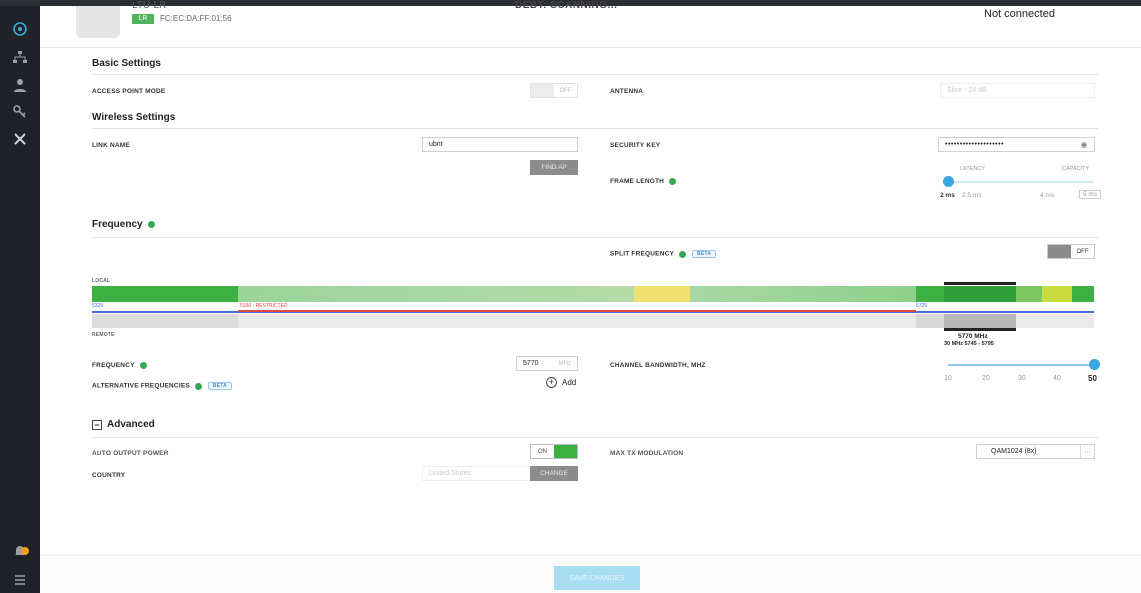  Describe the element at coordinates (554, 90) in the screenshot. I see `ap-mode-toggle: OFF` at that location.